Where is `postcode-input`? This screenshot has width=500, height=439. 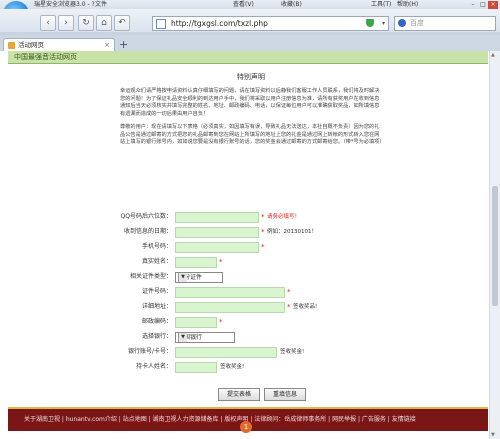 postcode-input is located at coordinates (196, 322).